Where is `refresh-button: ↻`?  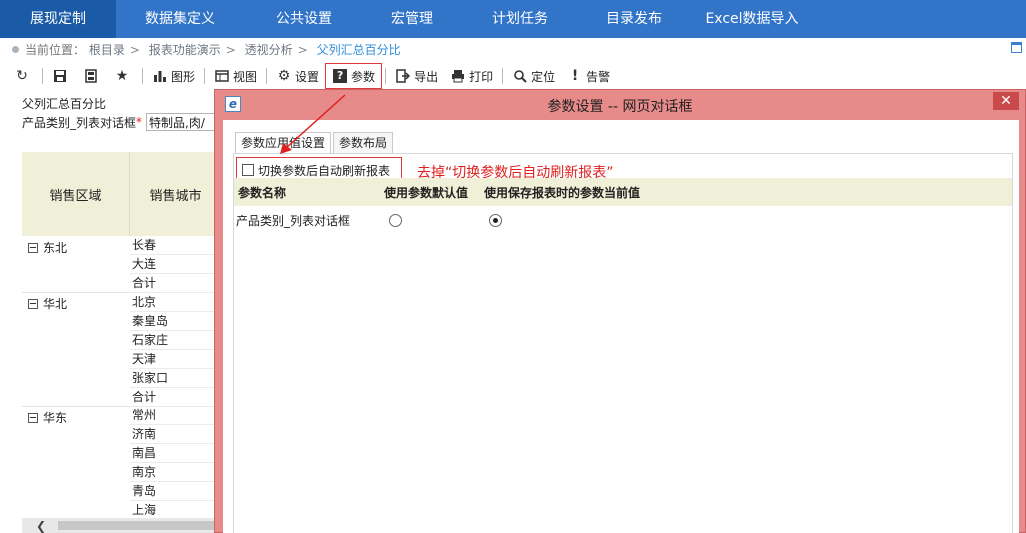 refresh-button: ↻ is located at coordinates (23, 76).